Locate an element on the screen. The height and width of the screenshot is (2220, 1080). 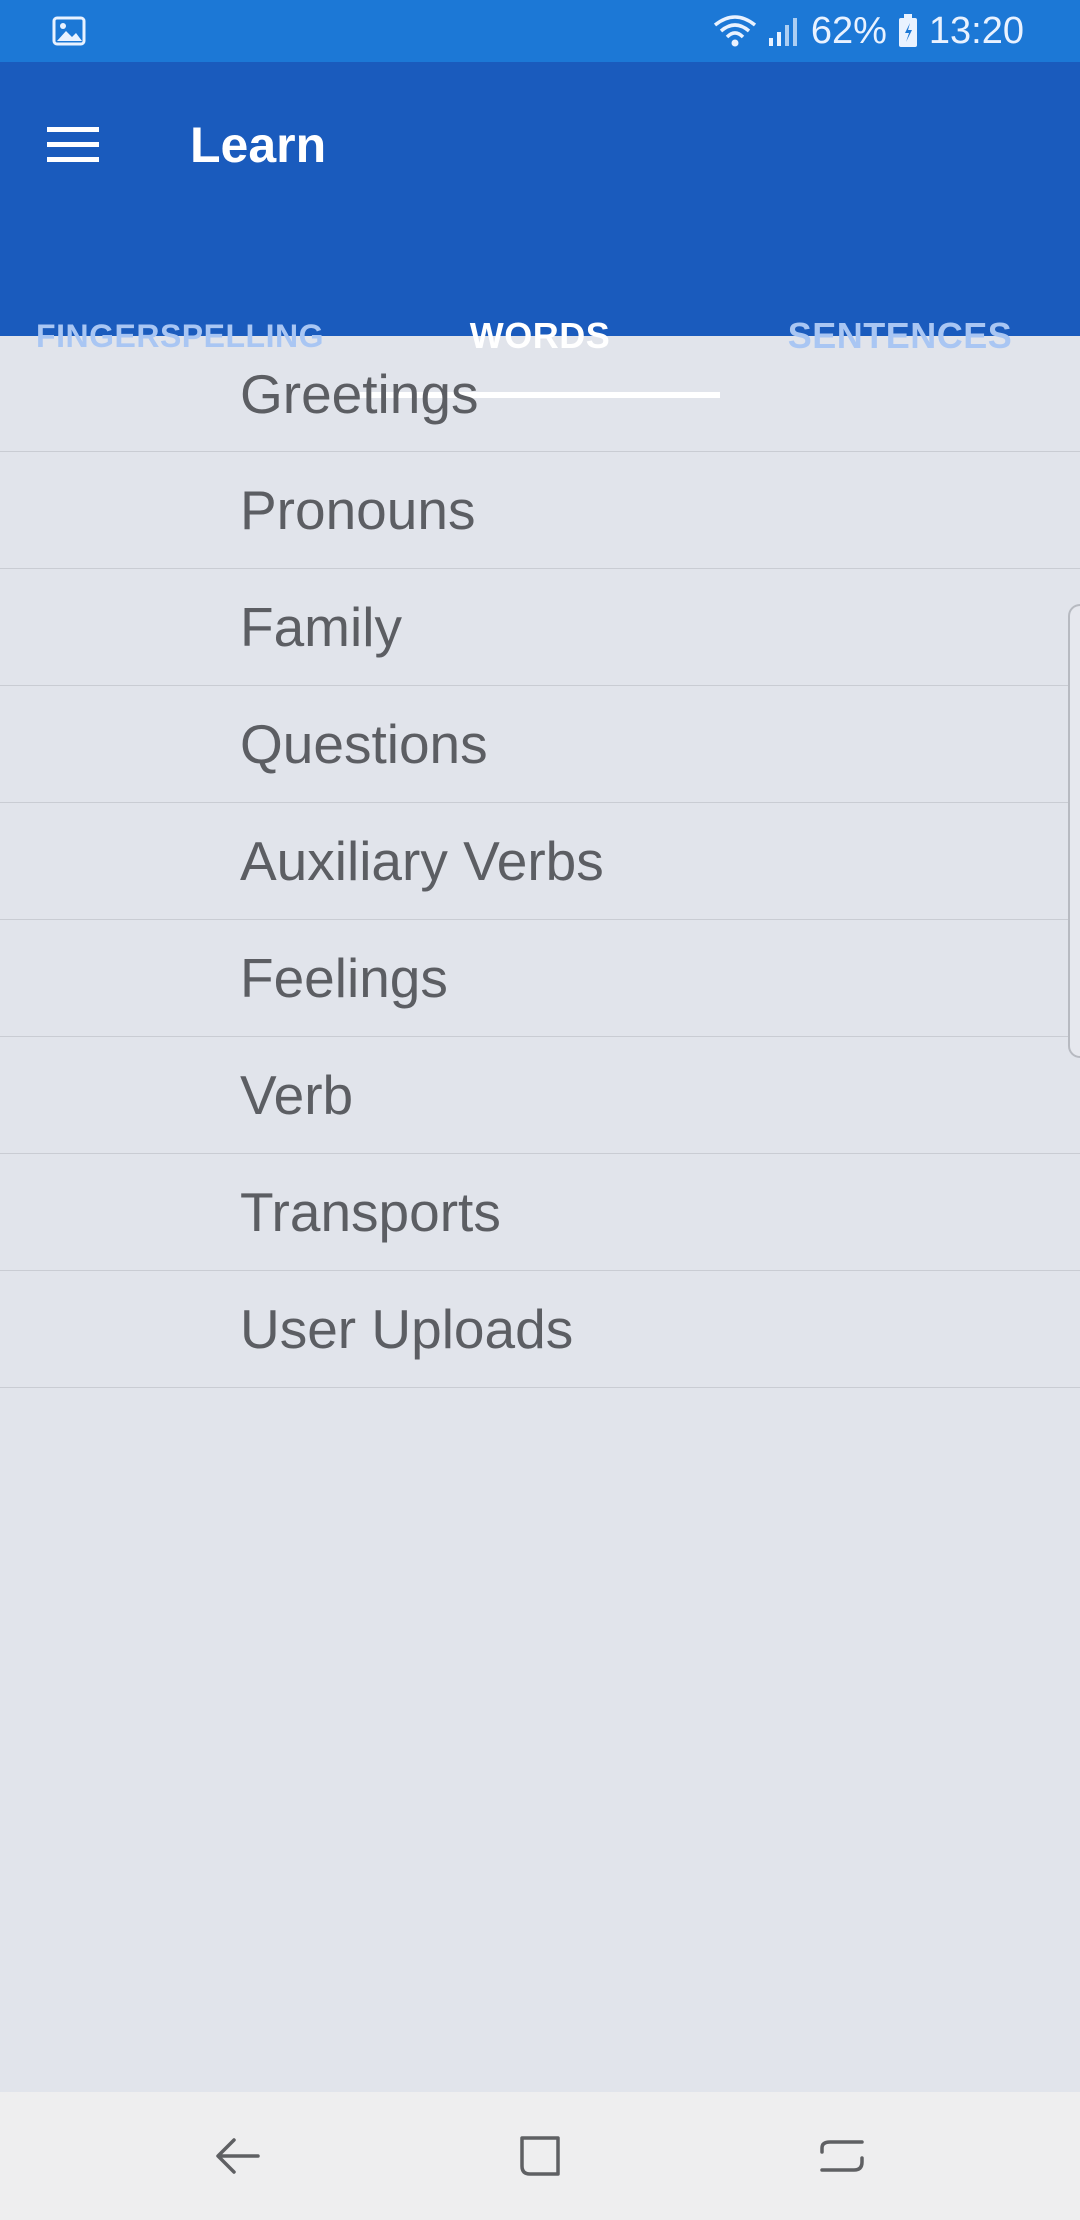
back-icon is located at coordinates (238, 2156).